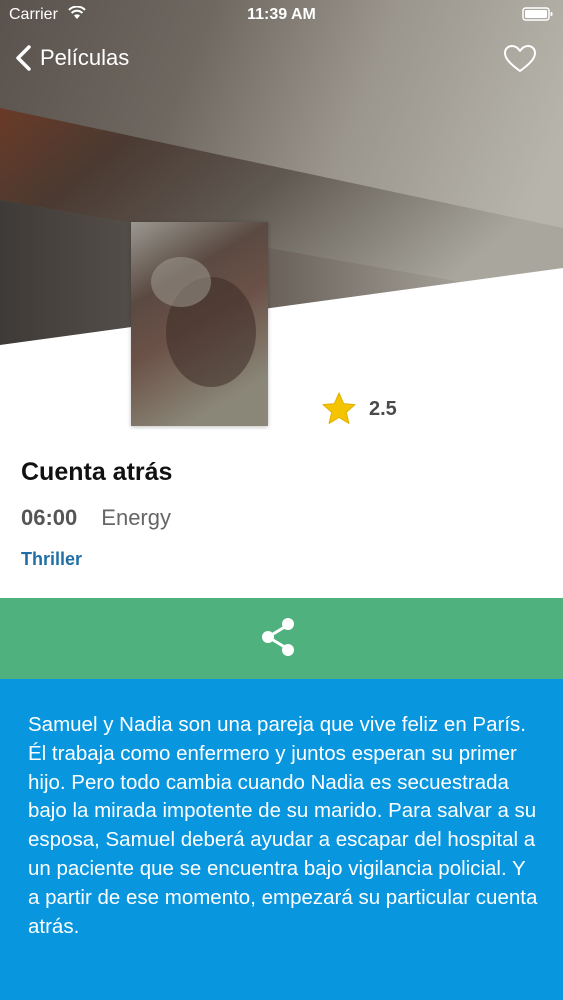 This screenshot has height=1000, width=563. Describe the element at coordinates (96, 518) in the screenshot. I see `broadcast-info: 06:00 Energy` at that location.